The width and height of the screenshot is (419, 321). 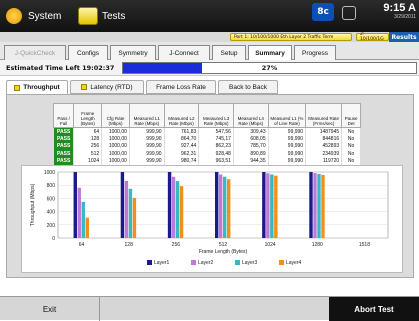 What do you see at coordinates (250, 115) in the screenshot?
I see `column-header: Measured L4 Rate (Mbps)` at bounding box center [250, 115].